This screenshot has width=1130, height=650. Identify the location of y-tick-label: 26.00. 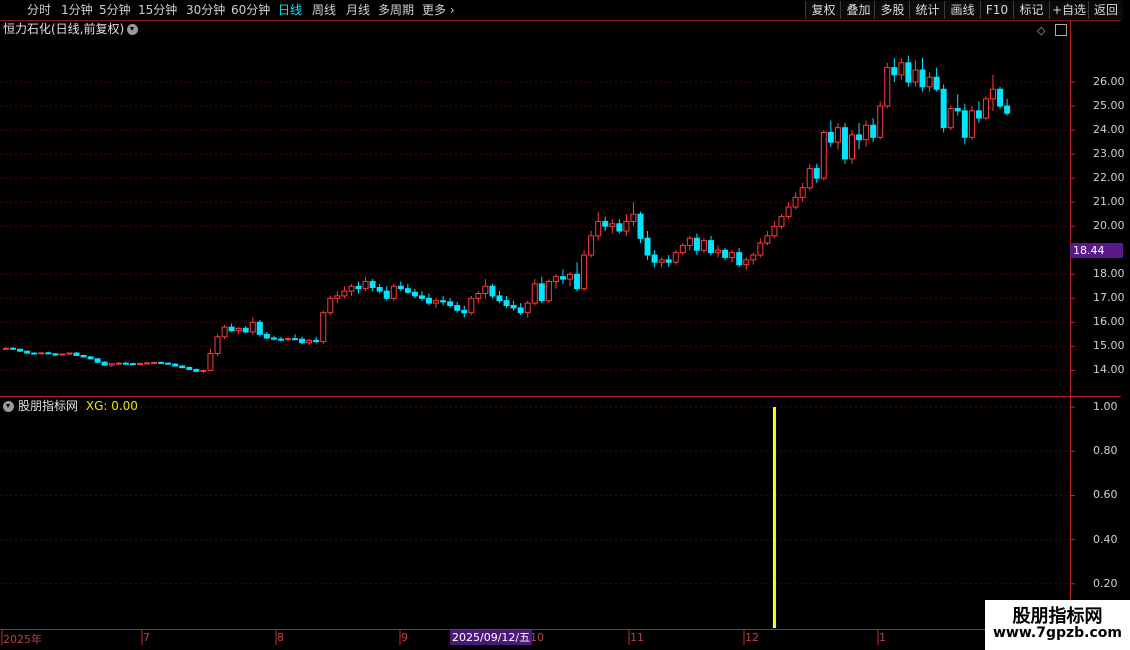
(1109, 82).